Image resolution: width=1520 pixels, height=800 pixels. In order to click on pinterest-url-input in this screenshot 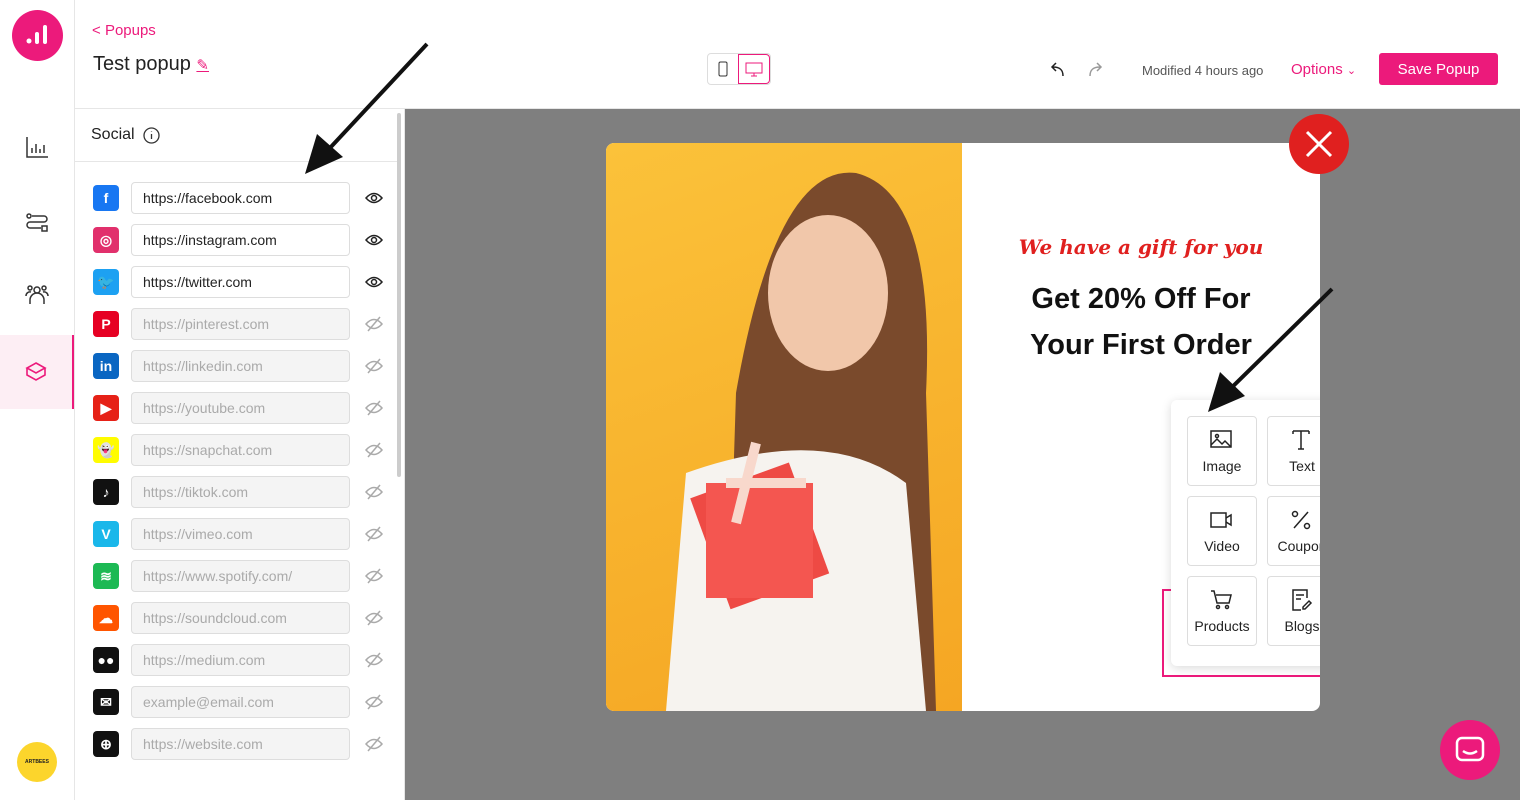, I will do `click(240, 324)`.